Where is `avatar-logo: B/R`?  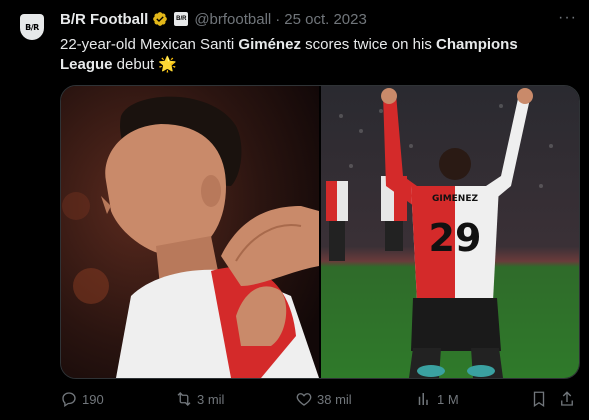
avatar-logo: B/R is located at coordinates (32, 27).